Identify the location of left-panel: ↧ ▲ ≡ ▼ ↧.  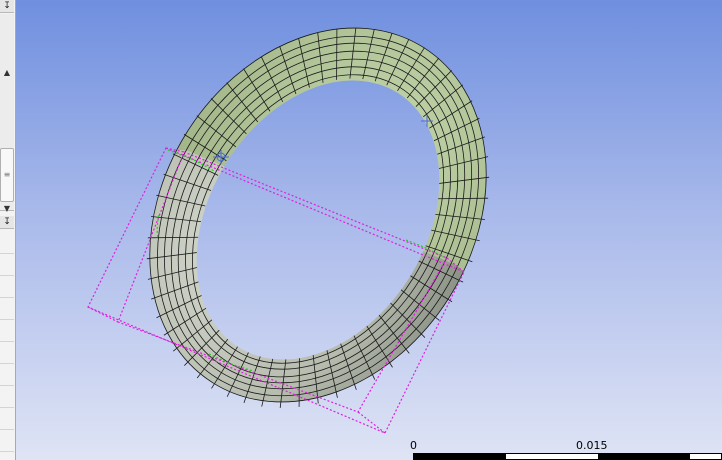
(8, 230).